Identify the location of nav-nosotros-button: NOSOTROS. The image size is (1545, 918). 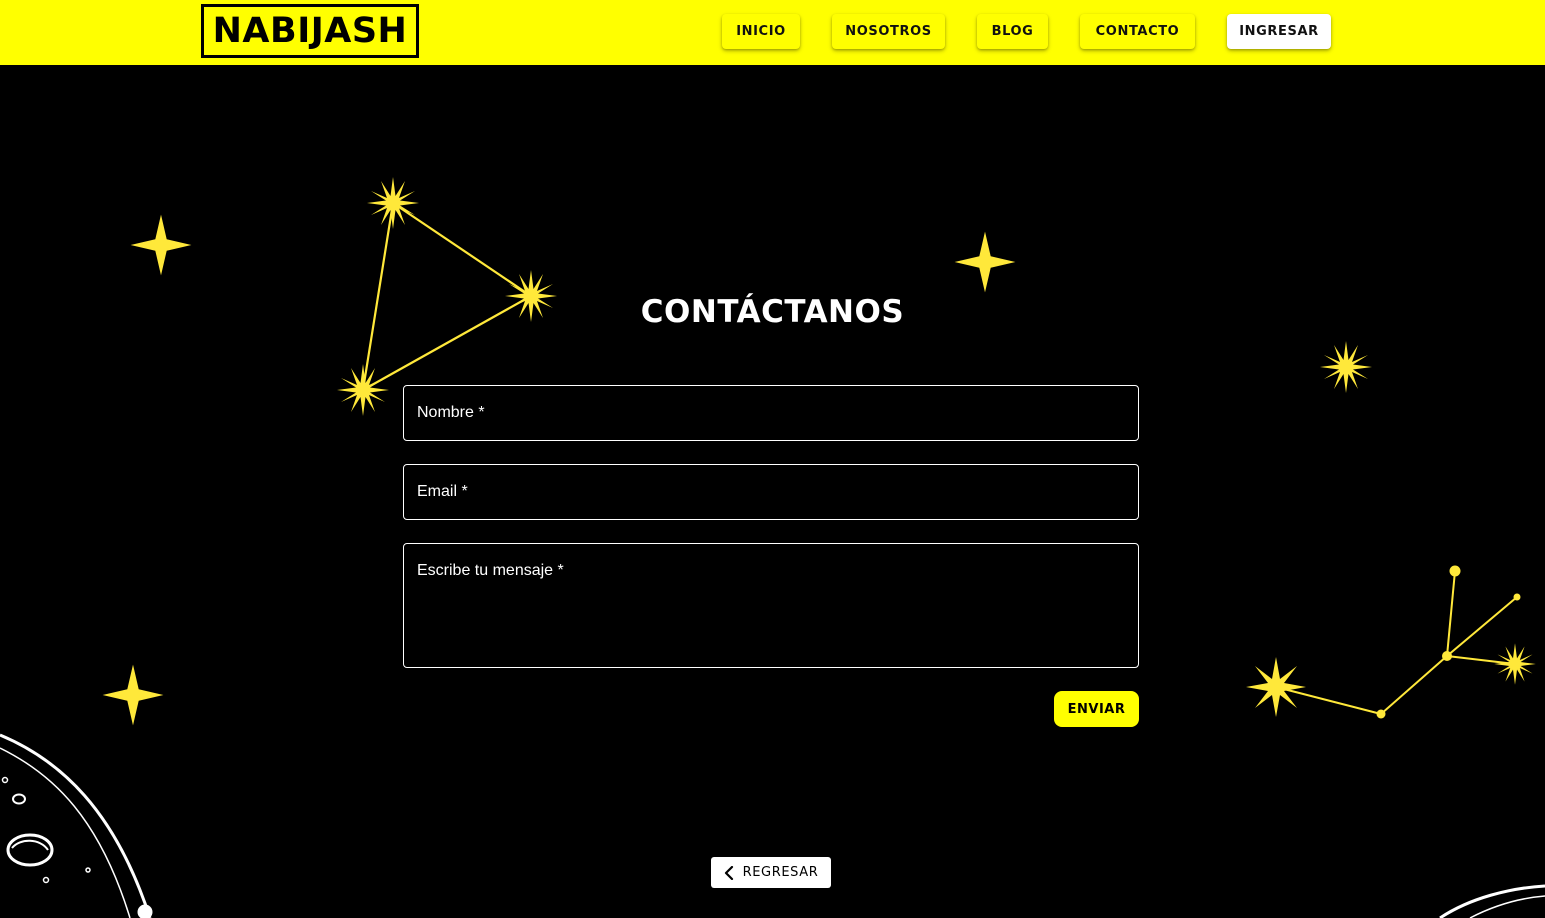
(888, 31).